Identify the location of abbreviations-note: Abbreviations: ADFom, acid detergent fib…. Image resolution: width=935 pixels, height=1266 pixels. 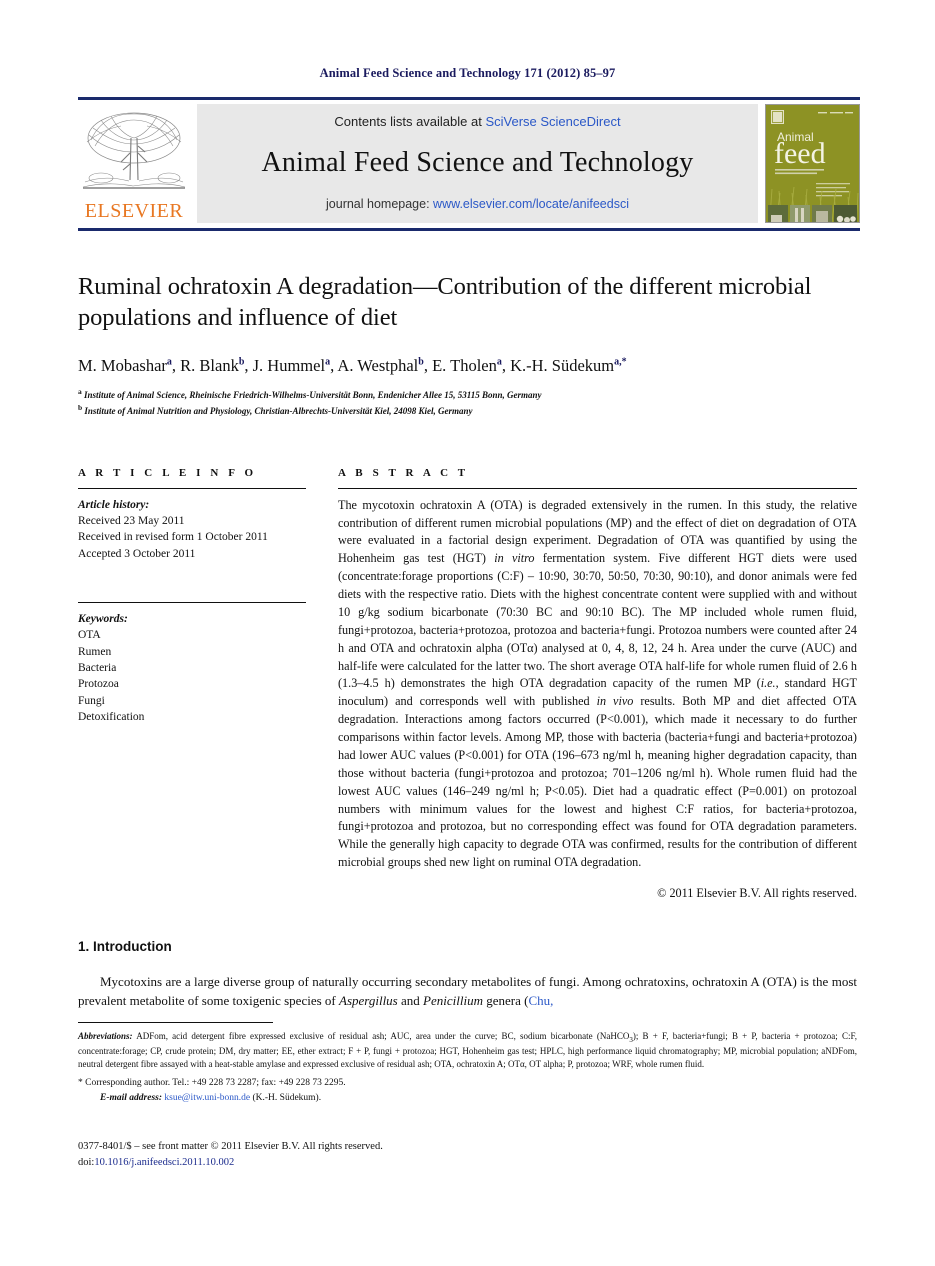
(467, 1050).